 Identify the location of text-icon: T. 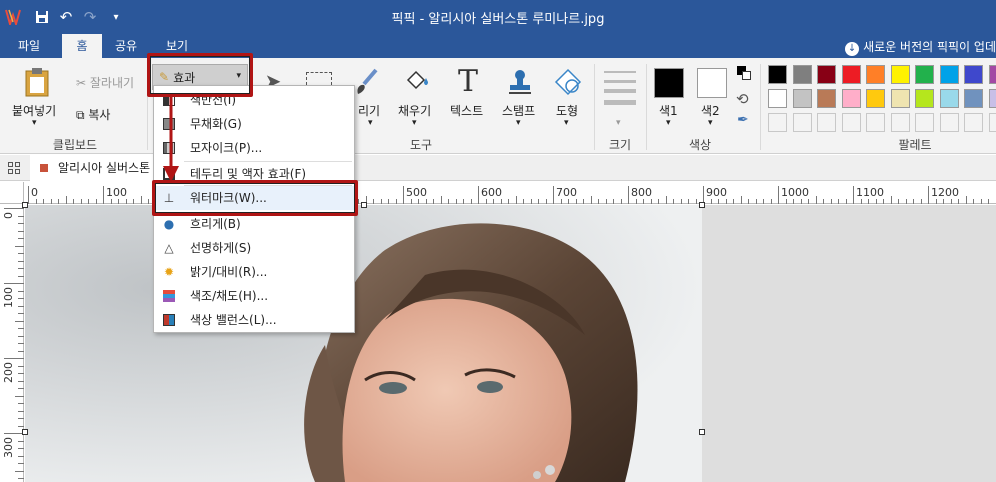
(468, 81).